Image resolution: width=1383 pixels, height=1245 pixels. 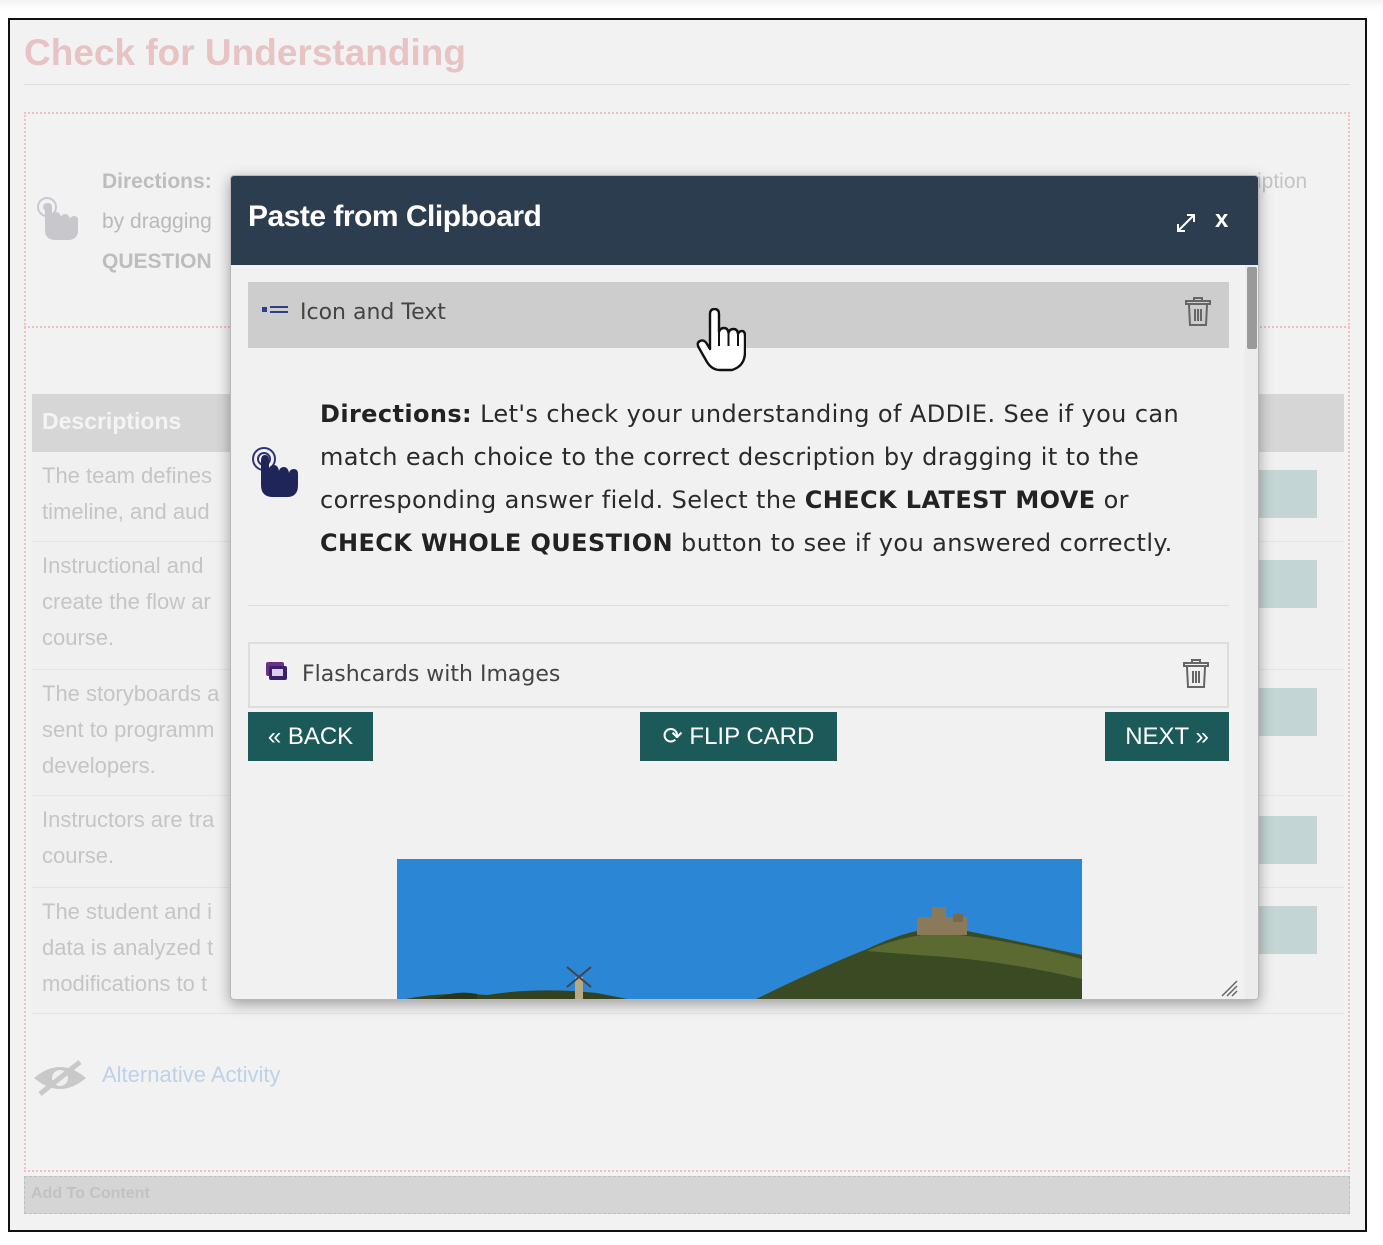 What do you see at coordinates (1282, 181) in the screenshot?
I see `background-directions-tail: iption` at bounding box center [1282, 181].